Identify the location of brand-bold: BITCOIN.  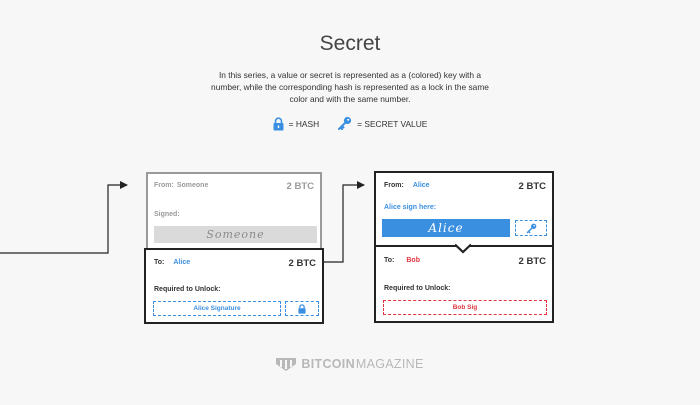
(328, 364).